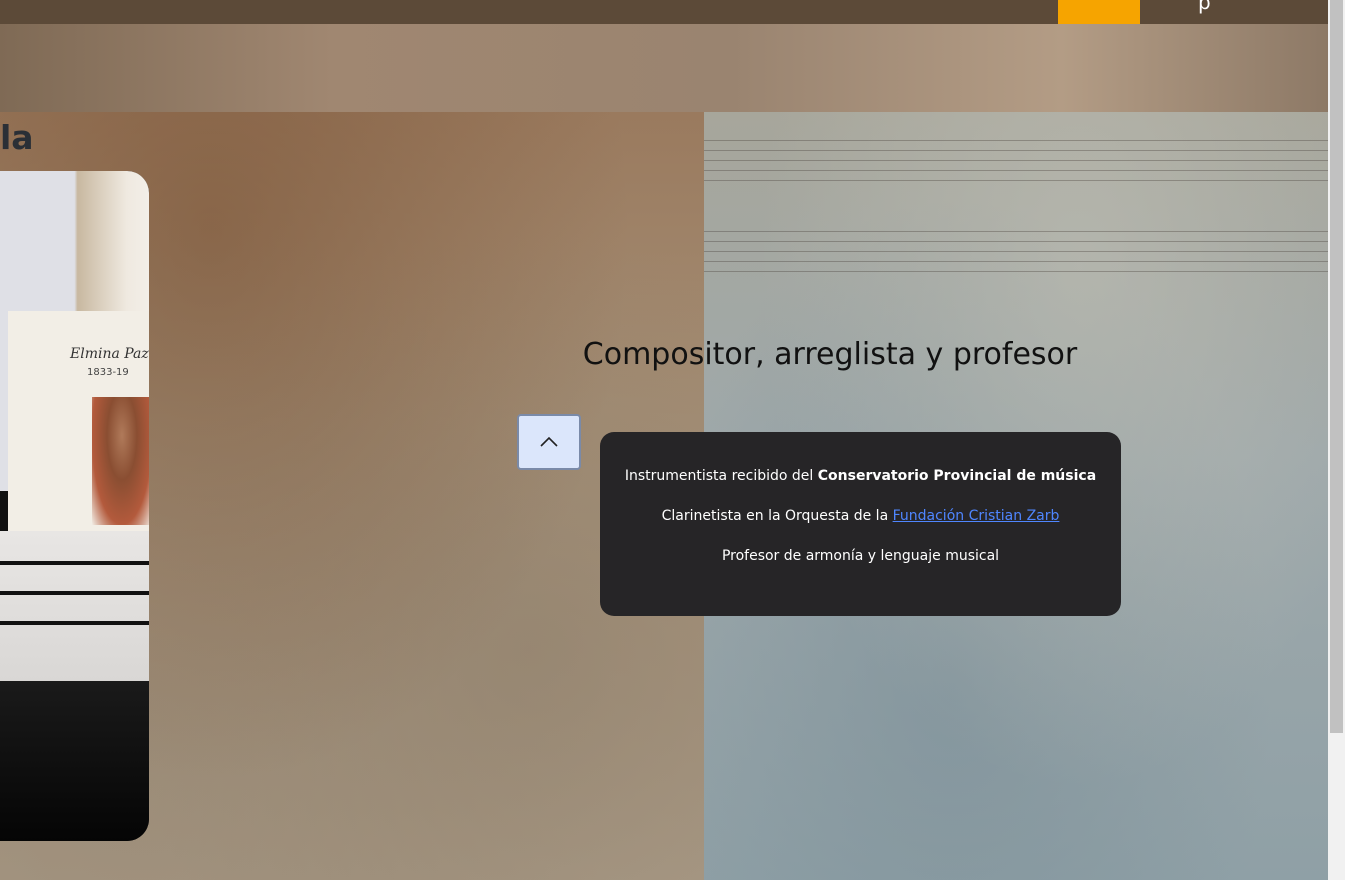  What do you see at coordinates (1336, 366) in the screenshot?
I see `scrollbar-thumb` at bounding box center [1336, 366].